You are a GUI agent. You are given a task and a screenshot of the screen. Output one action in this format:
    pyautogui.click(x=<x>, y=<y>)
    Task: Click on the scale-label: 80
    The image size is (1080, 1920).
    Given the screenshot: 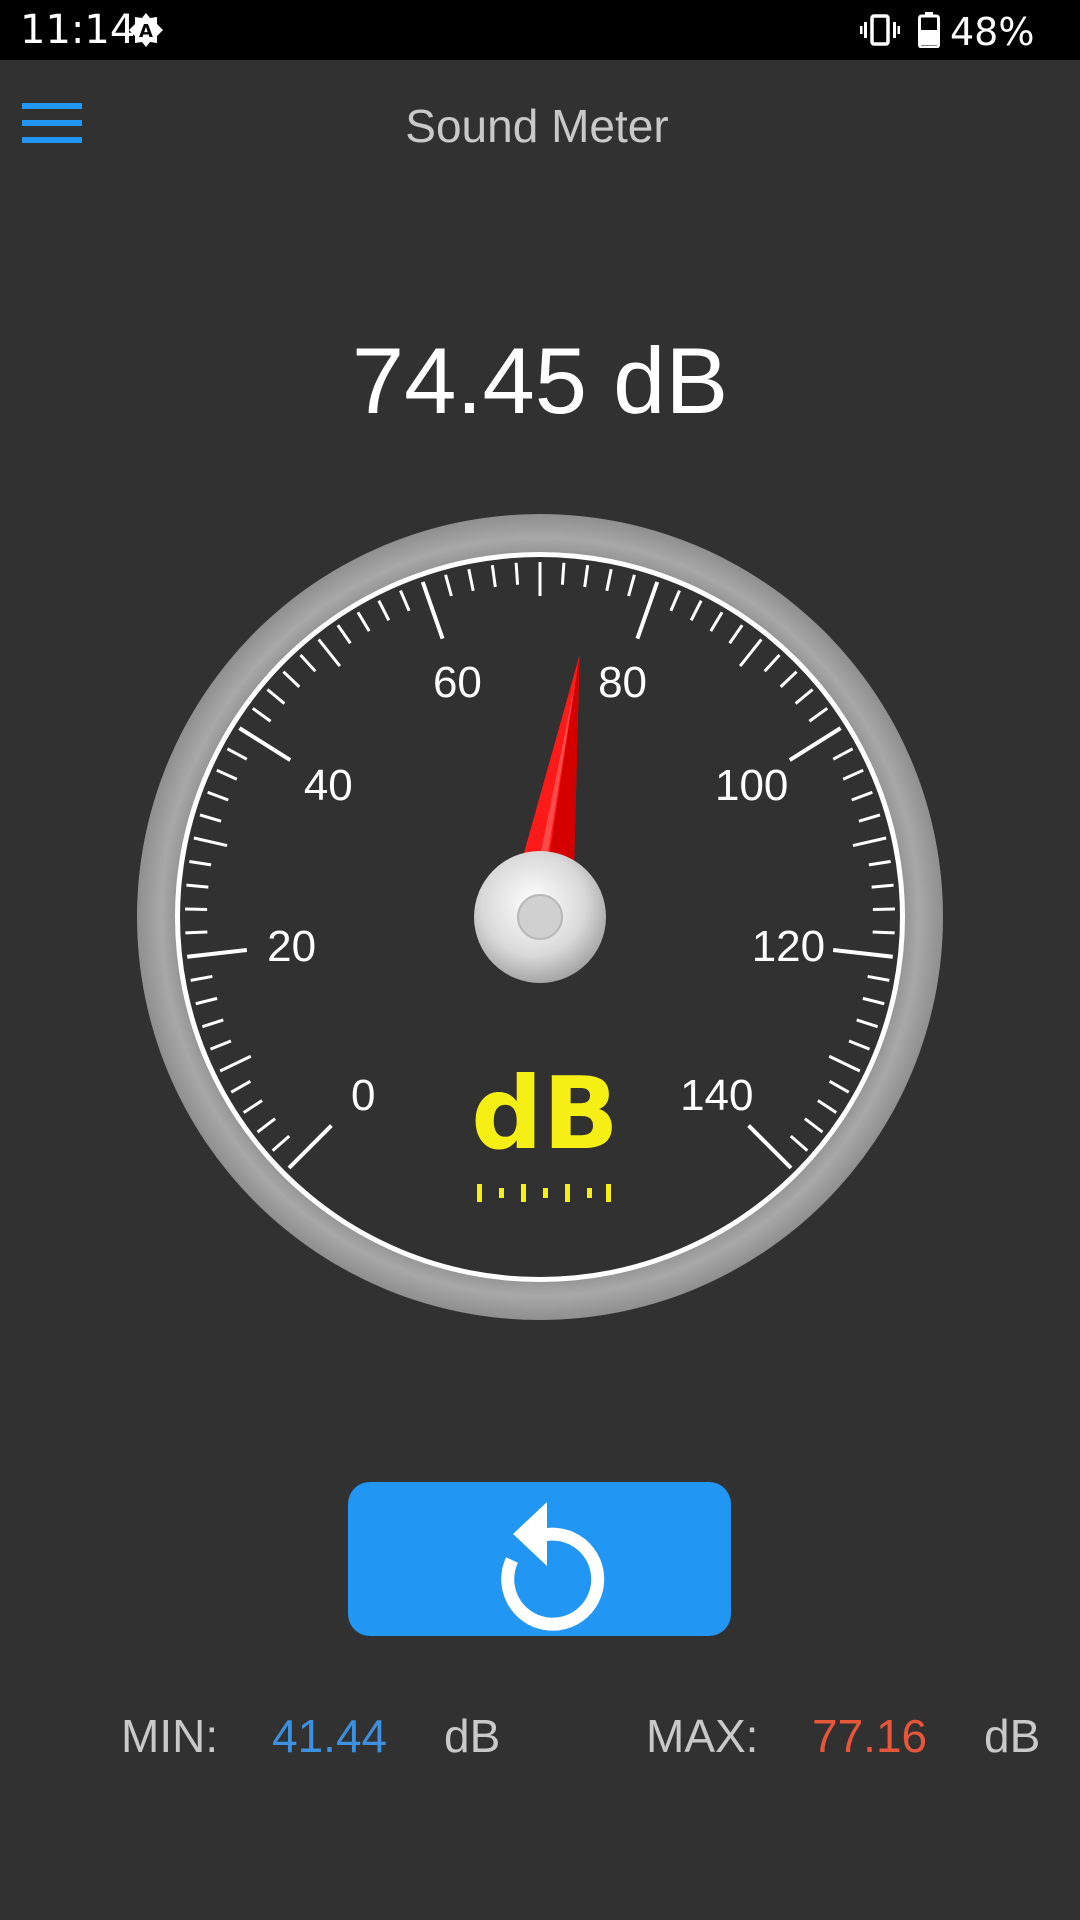 What is the action you would take?
    pyautogui.click(x=622, y=682)
    